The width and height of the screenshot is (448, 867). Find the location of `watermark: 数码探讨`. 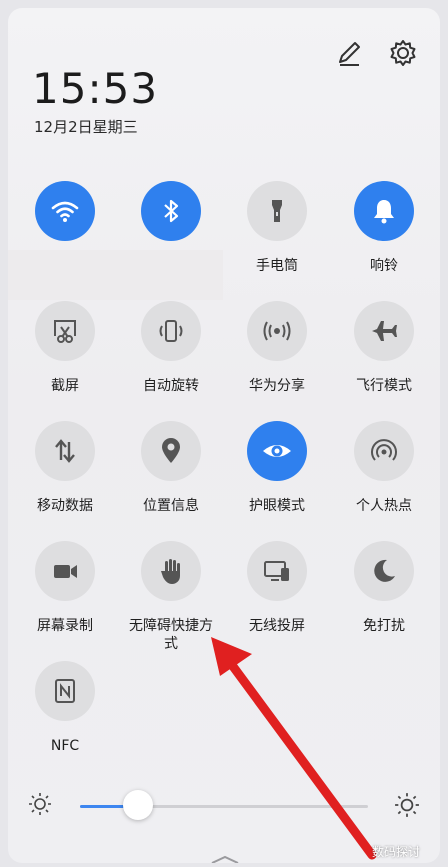

watermark: 数码探讨 is located at coordinates (396, 852).